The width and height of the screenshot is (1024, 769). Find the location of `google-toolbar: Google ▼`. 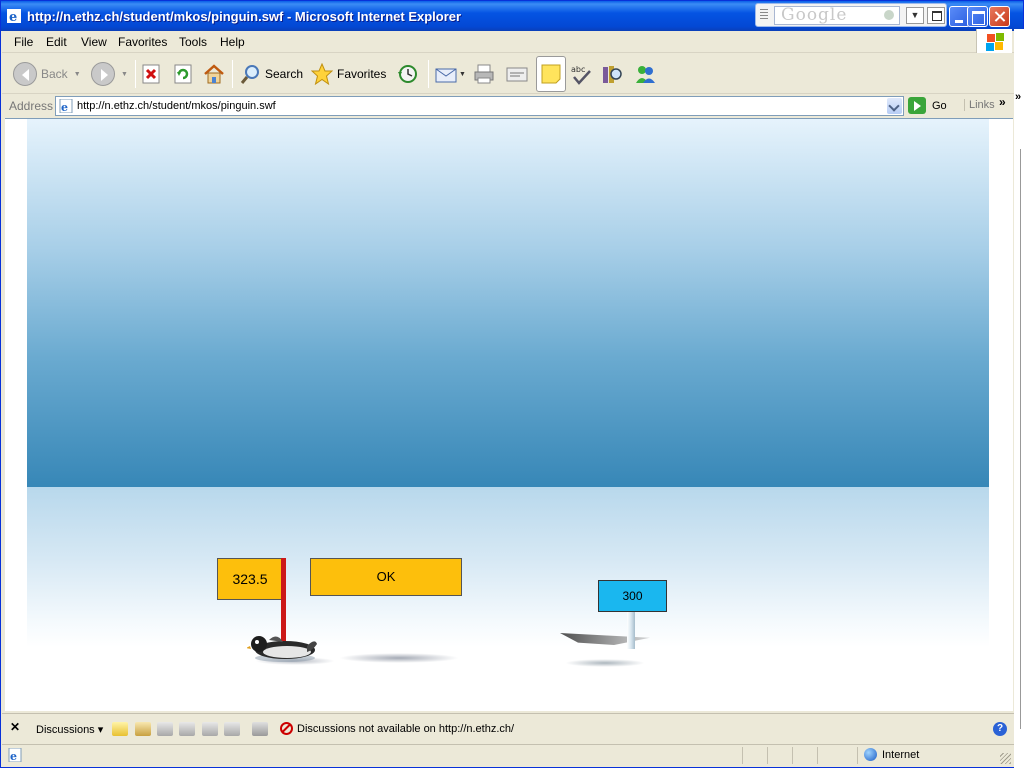

google-toolbar: Google ▼ is located at coordinates (851, 15).